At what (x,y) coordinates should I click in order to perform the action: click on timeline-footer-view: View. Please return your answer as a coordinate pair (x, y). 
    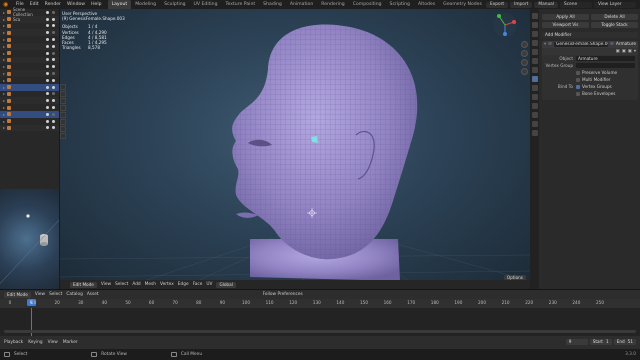
    Looking at the image, I should click on (53, 342).